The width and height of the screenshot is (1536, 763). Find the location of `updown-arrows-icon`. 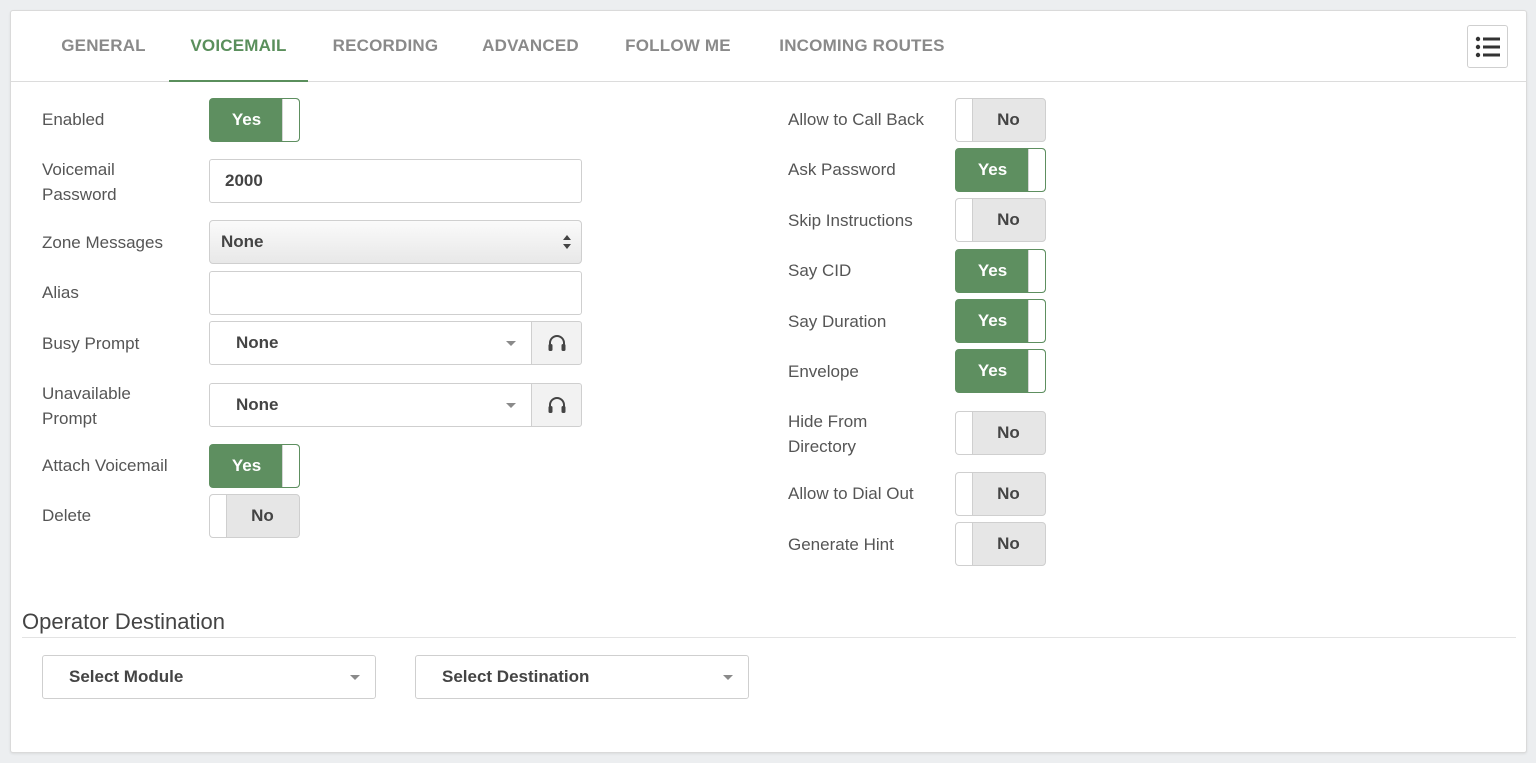

updown-arrows-icon is located at coordinates (567, 242).